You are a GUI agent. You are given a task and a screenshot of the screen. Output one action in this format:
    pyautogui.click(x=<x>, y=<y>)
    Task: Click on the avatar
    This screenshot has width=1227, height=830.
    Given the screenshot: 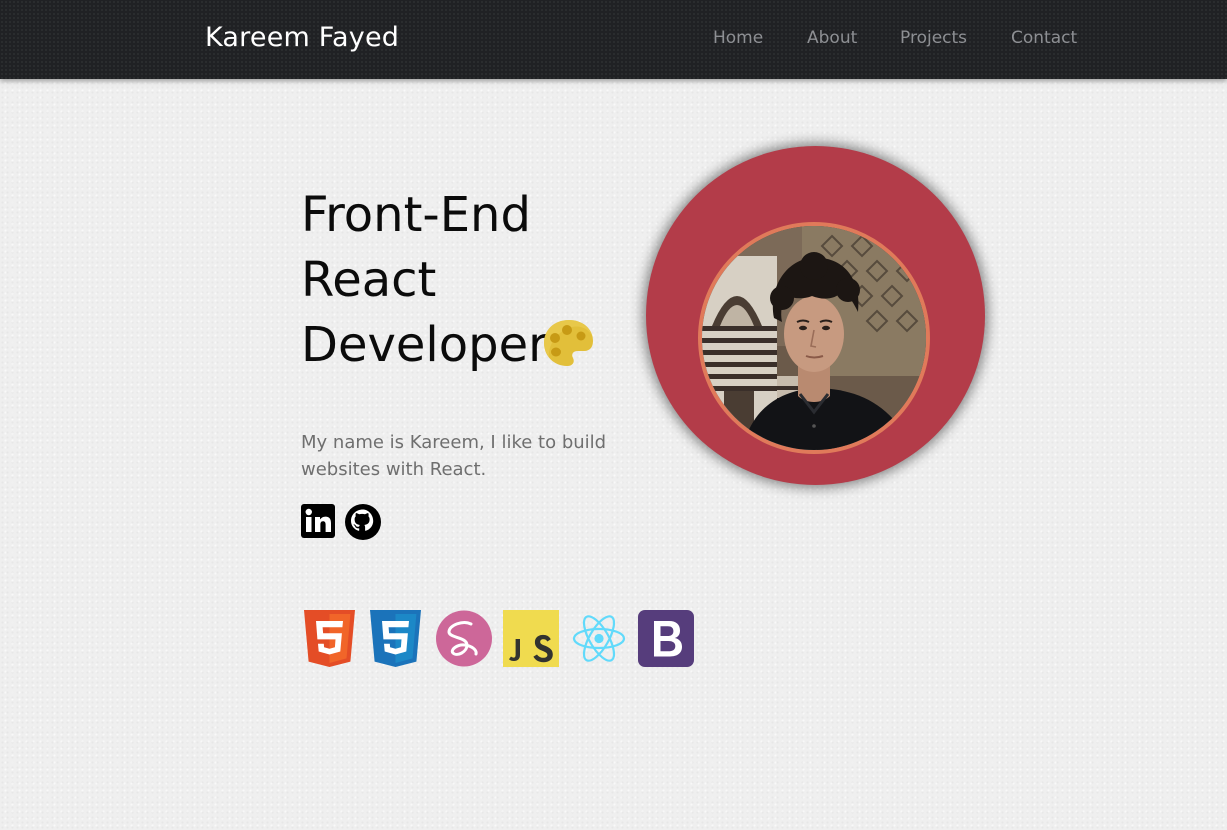 What is the action you would take?
    pyautogui.click(x=814, y=338)
    